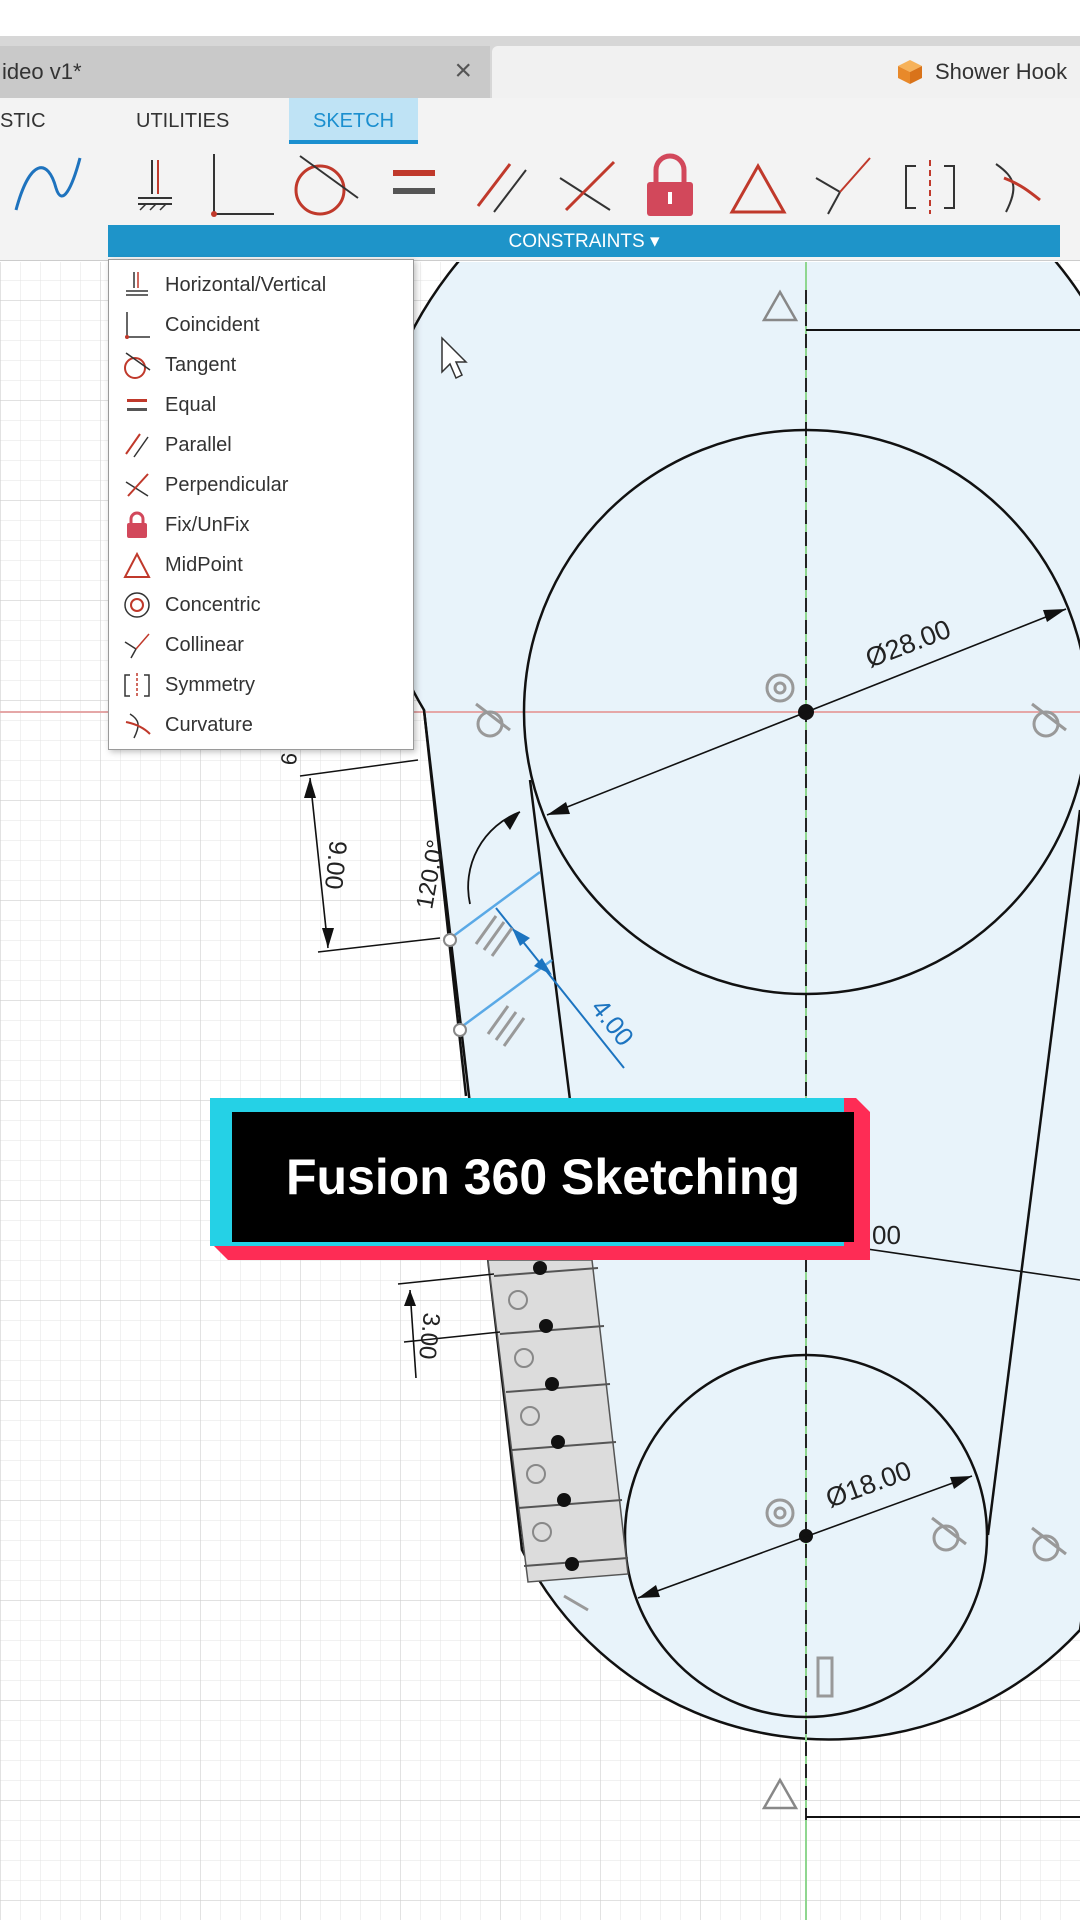 The width and height of the screenshot is (1080, 1920). I want to click on dropdown-item-coincident: Coincident, so click(261, 325).